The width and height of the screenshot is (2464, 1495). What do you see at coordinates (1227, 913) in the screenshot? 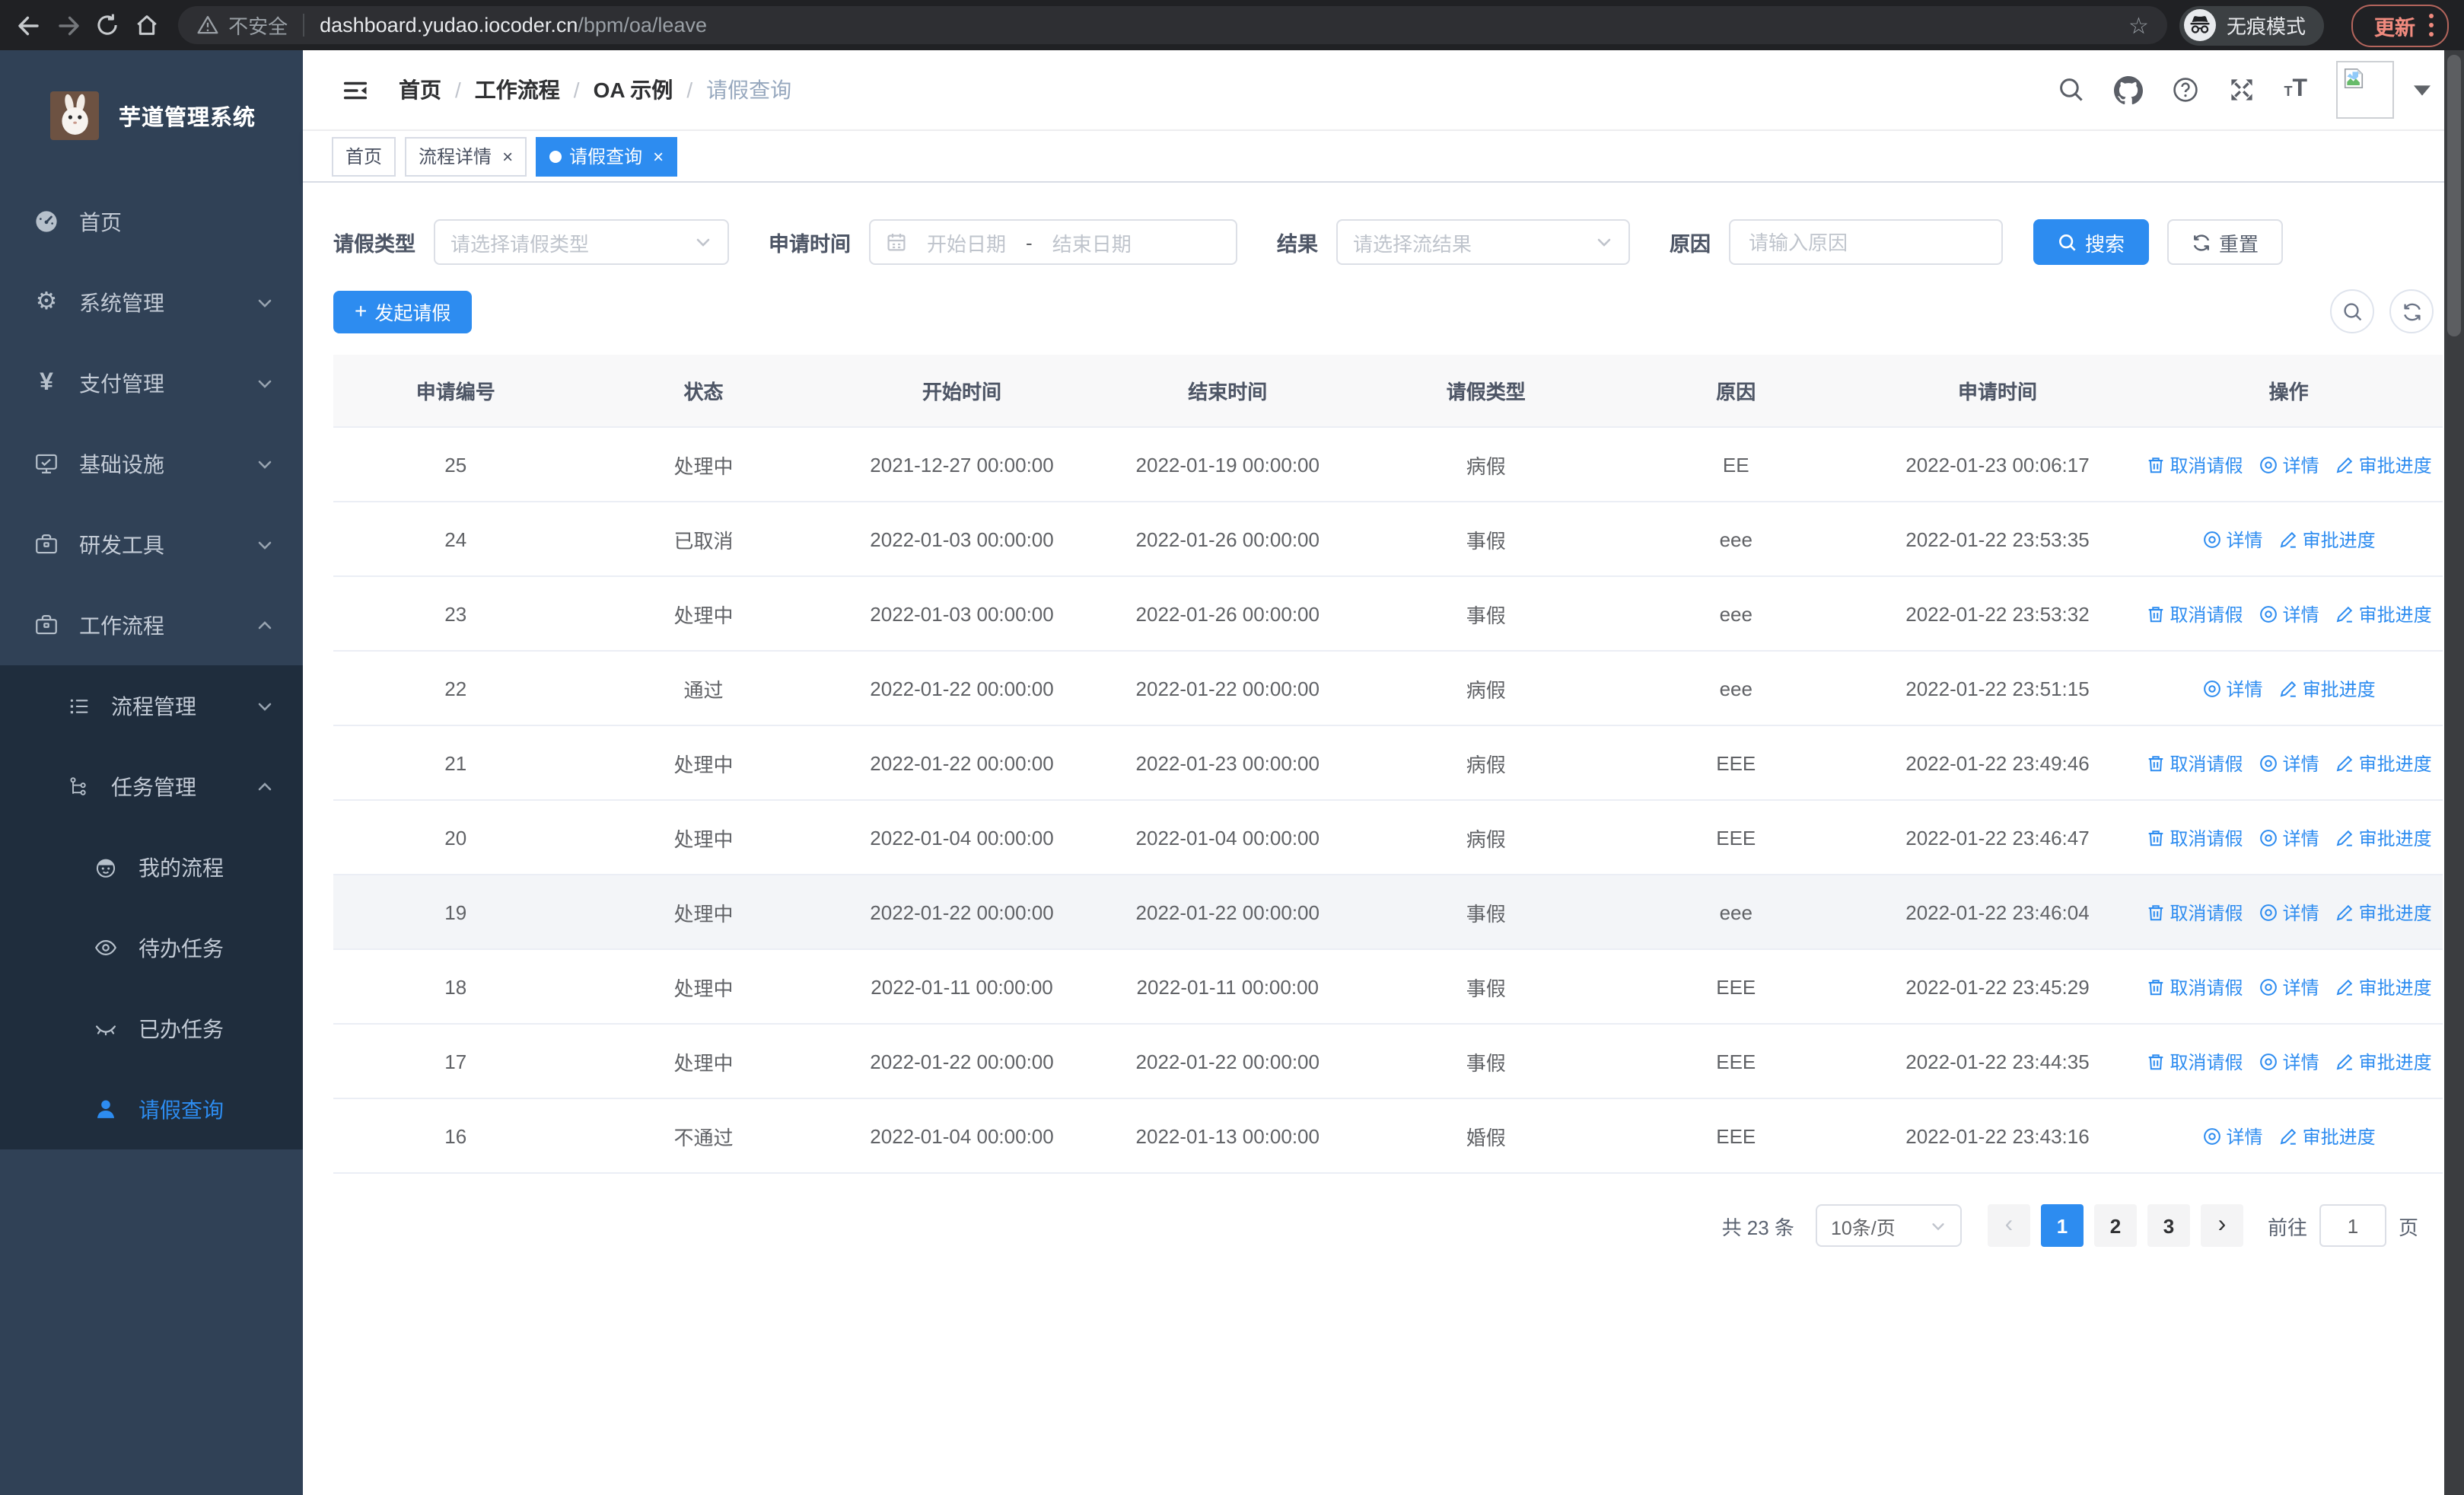
I see `cell-end: 2022-01-22 00:00:00` at bounding box center [1227, 913].